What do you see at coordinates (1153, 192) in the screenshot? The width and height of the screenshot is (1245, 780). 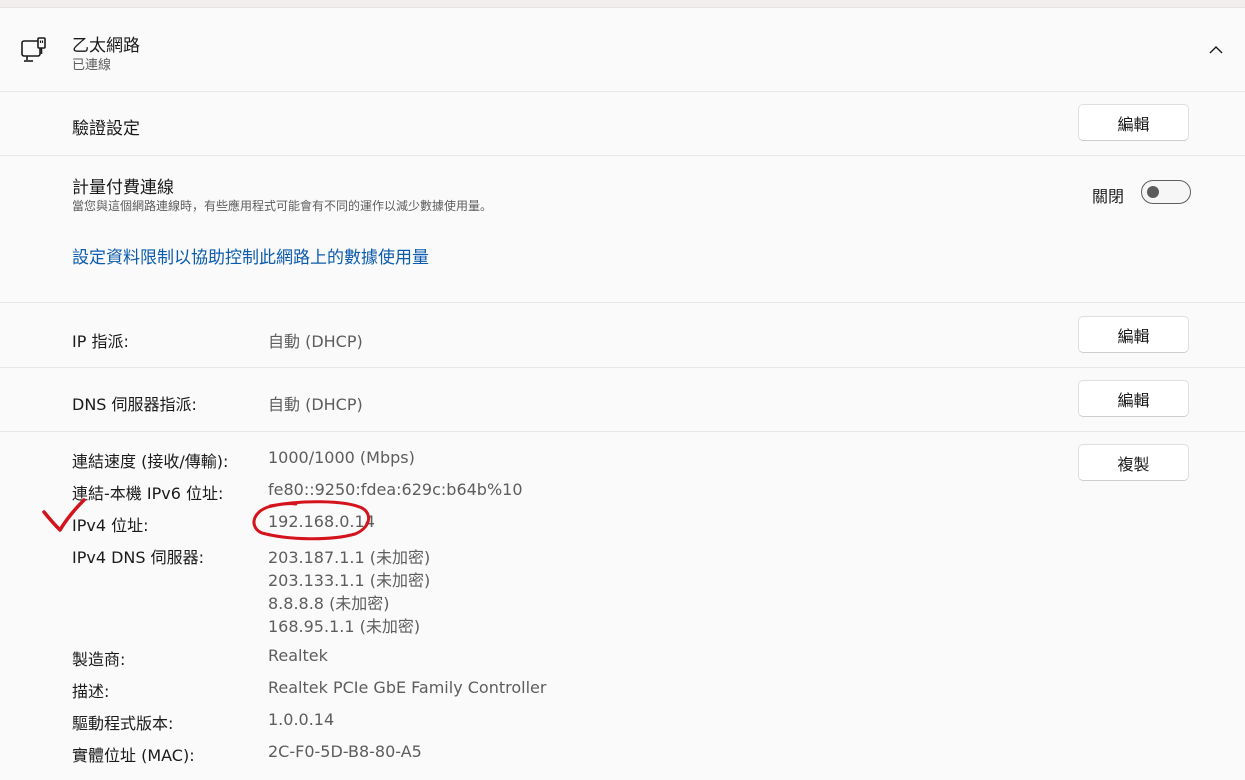 I see `toggle-knob` at bounding box center [1153, 192].